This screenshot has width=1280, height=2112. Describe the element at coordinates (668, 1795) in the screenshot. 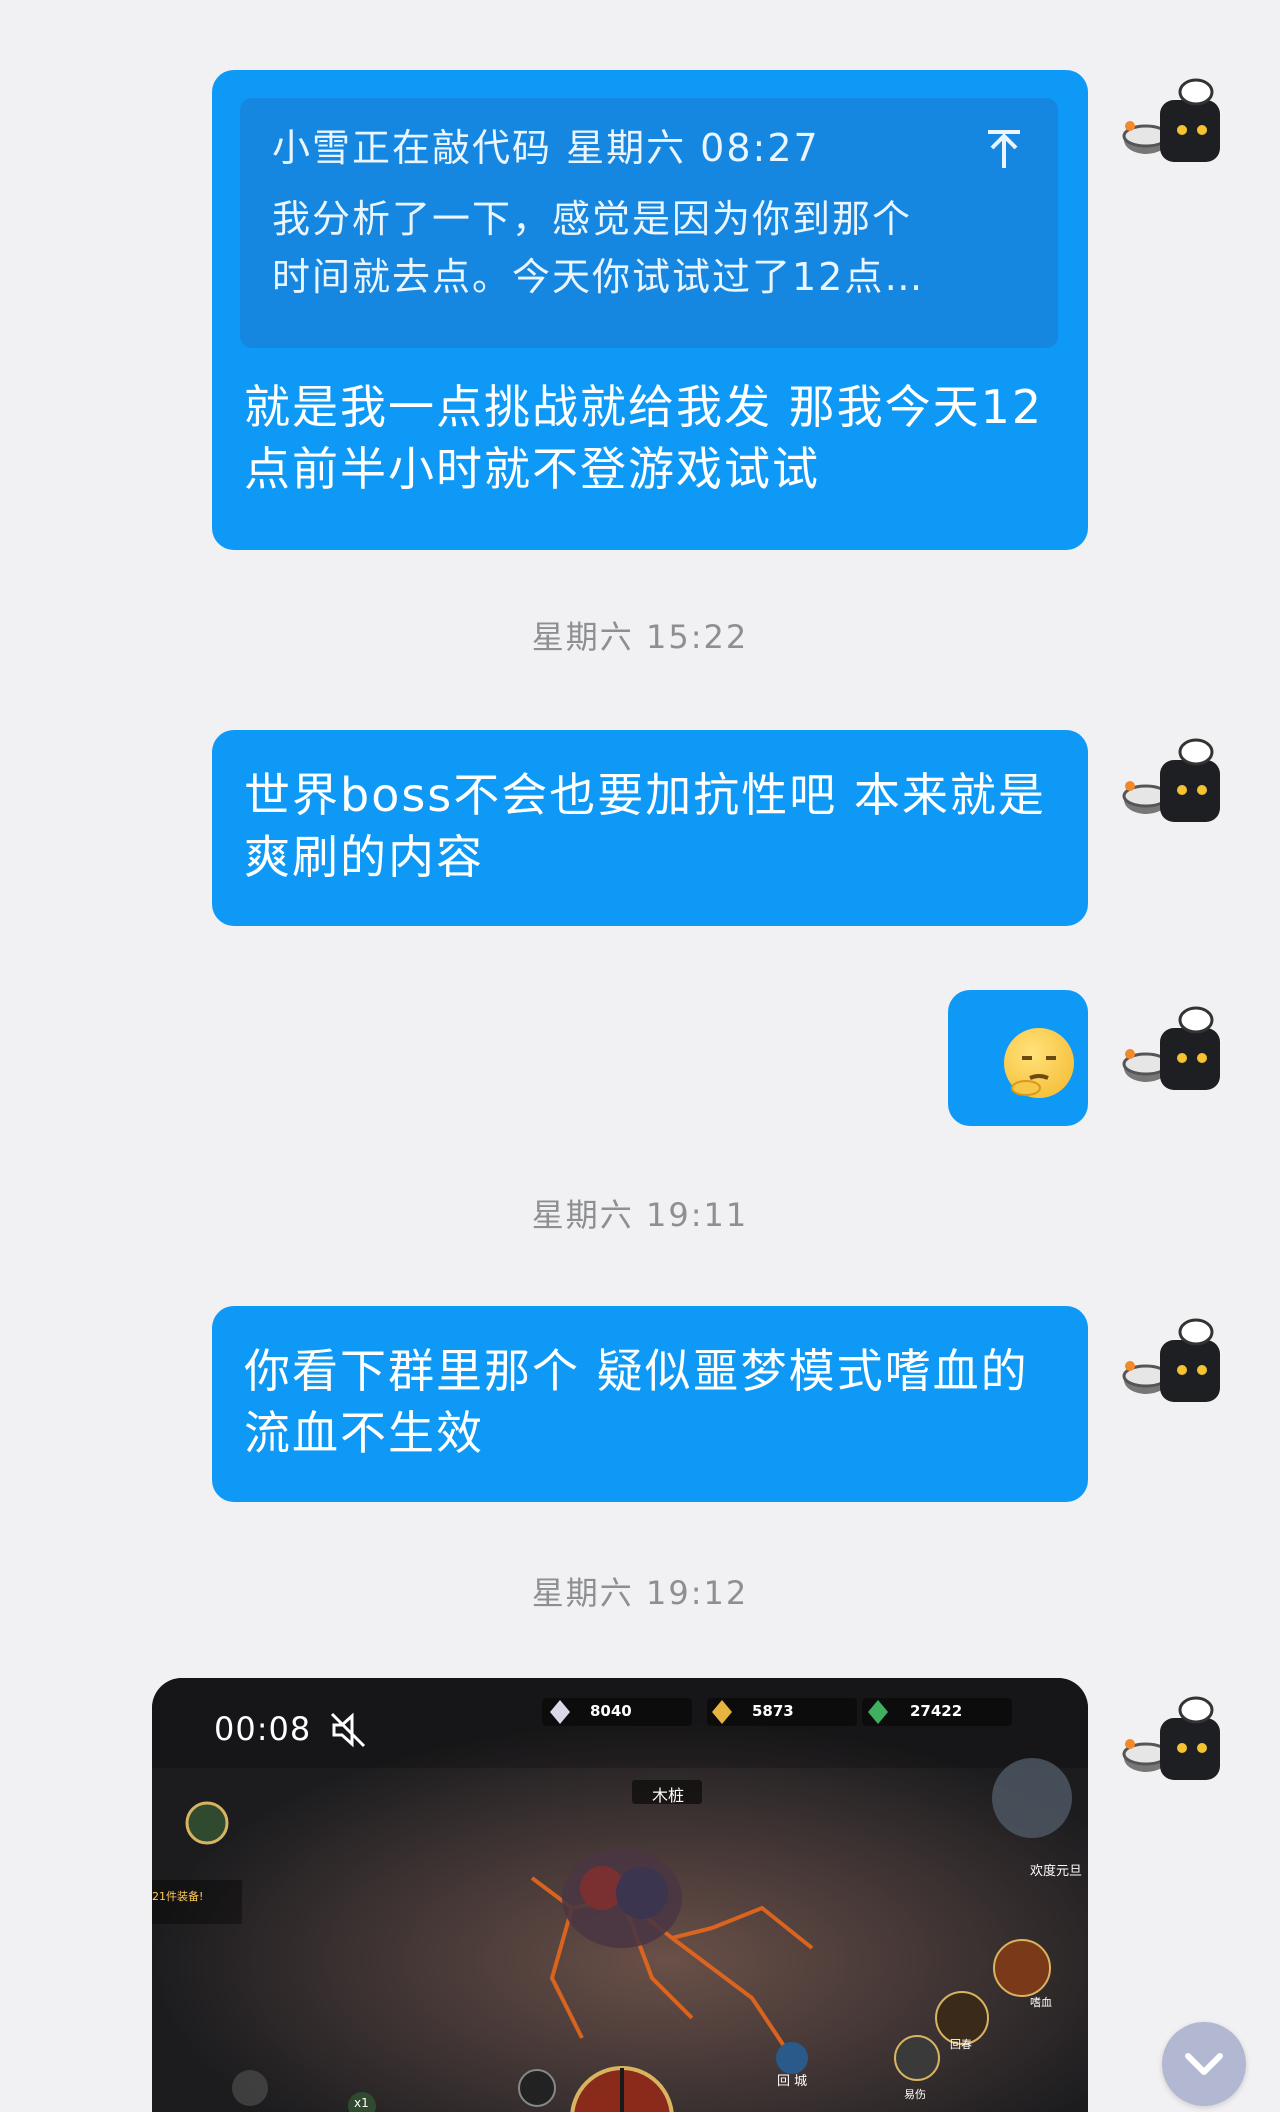

I see `hud-target-name: 木桩` at that location.